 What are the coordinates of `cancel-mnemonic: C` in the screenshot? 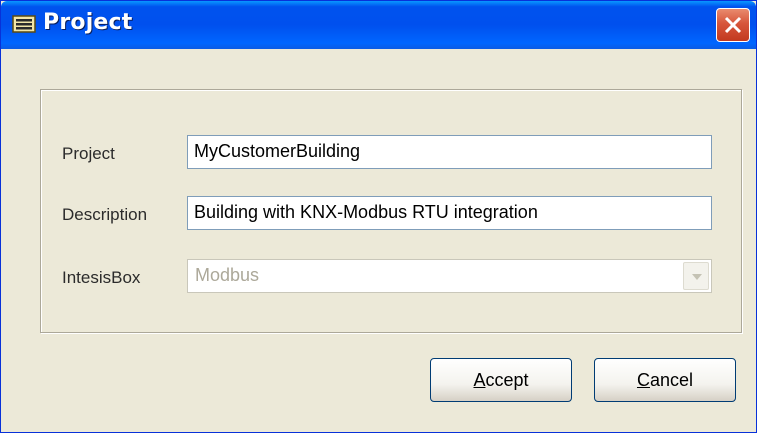 It's located at (643, 380).